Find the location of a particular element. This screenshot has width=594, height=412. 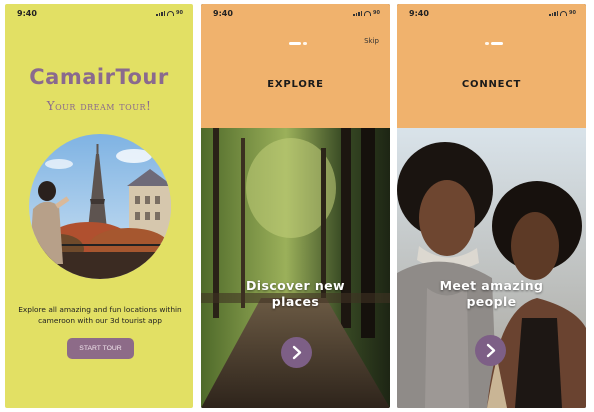

caption-line-2: people is located at coordinates (491, 301).